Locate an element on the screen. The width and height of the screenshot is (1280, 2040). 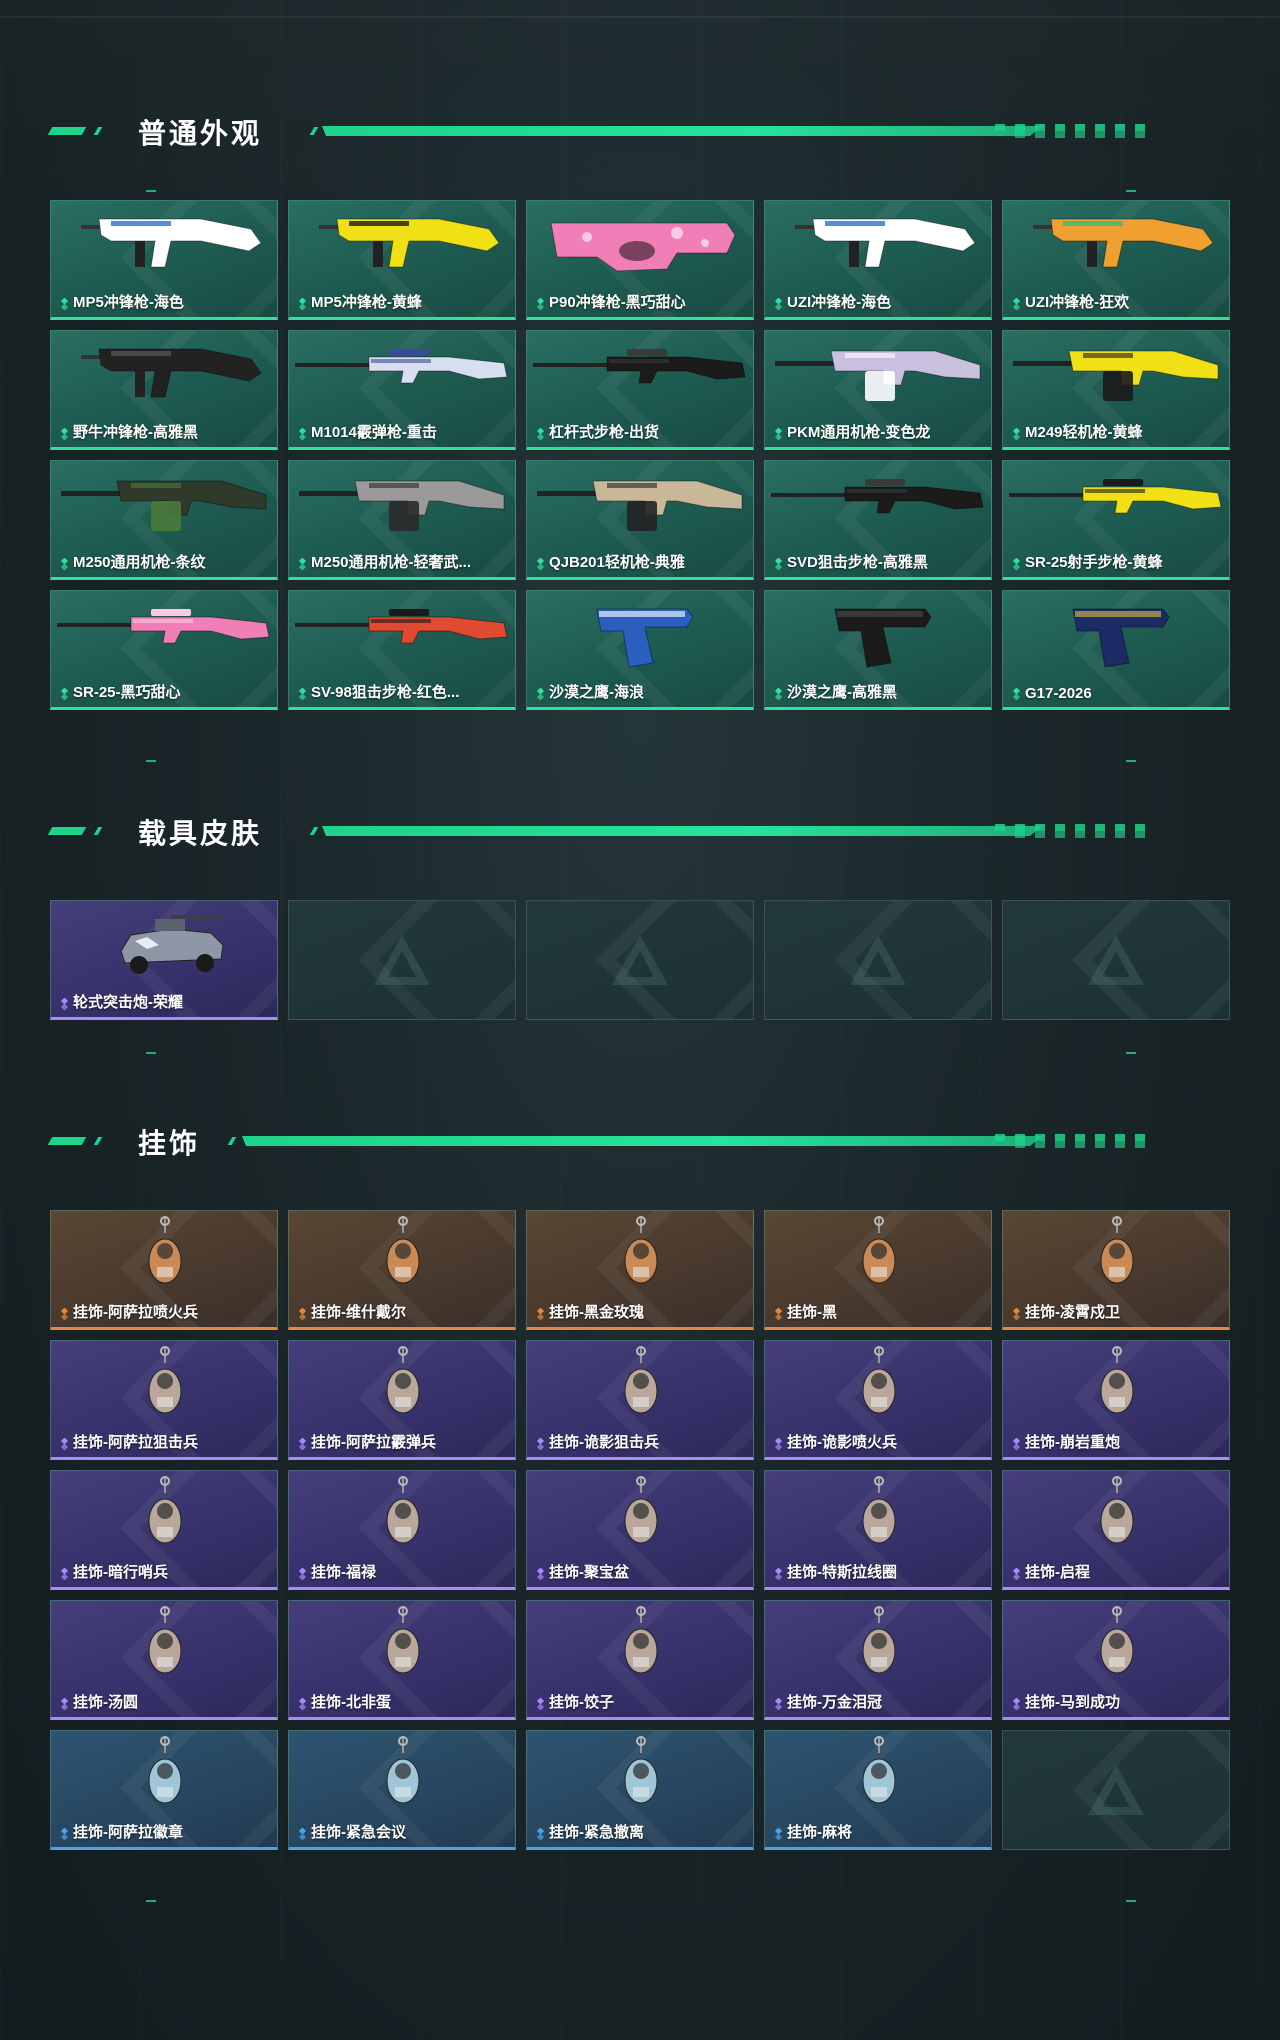
item-label: 挂饰-黑金玫瑰 is located at coordinates (596, 1312).